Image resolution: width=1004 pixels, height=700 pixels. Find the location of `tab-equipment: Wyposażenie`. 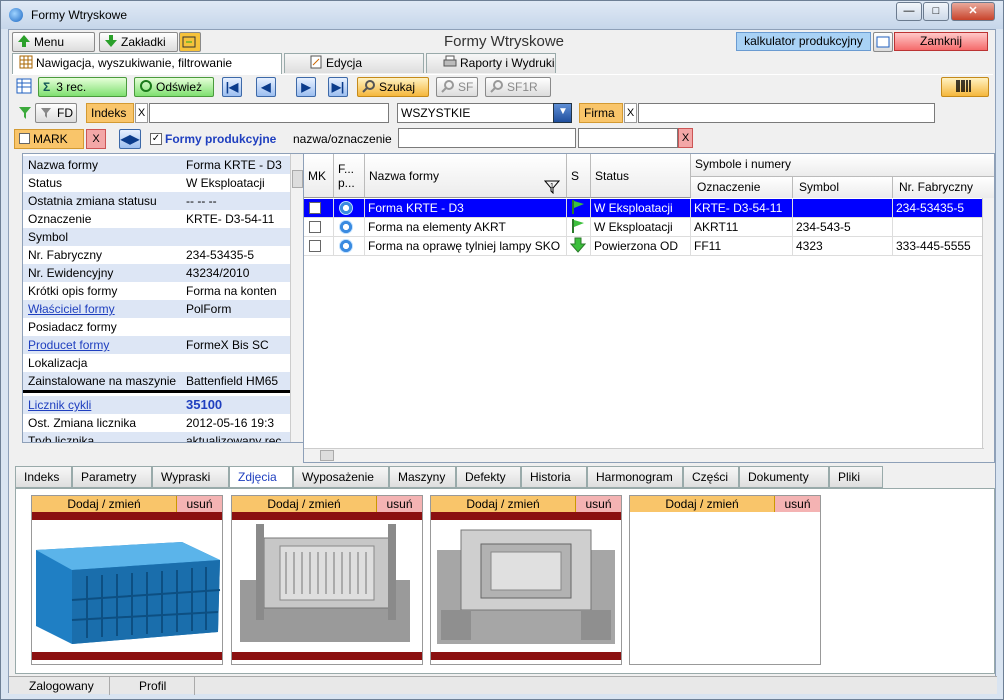

tab-equipment: Wyposażenie is located at coordinates (341, 477).